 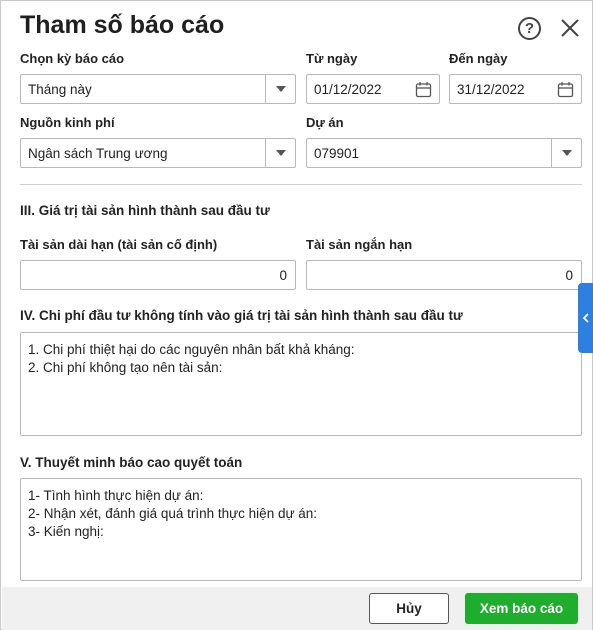 I want to click on long-term-assets-input: 0, so click(x=158, y=275).